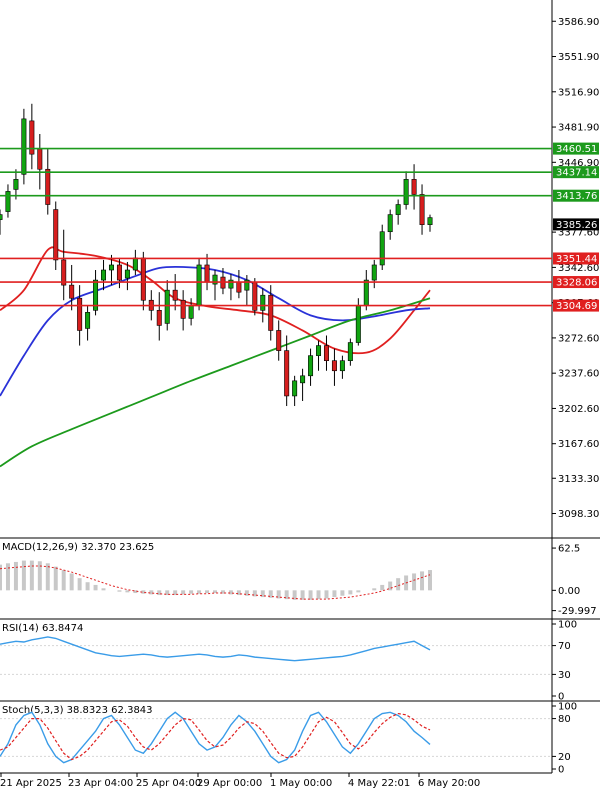 The width and height of the screenshot is (600, 794). Describe the element at coordinates (100, 783) in the screenshot. I see `time-tick-label: 23 Apr 04:00` at that location.